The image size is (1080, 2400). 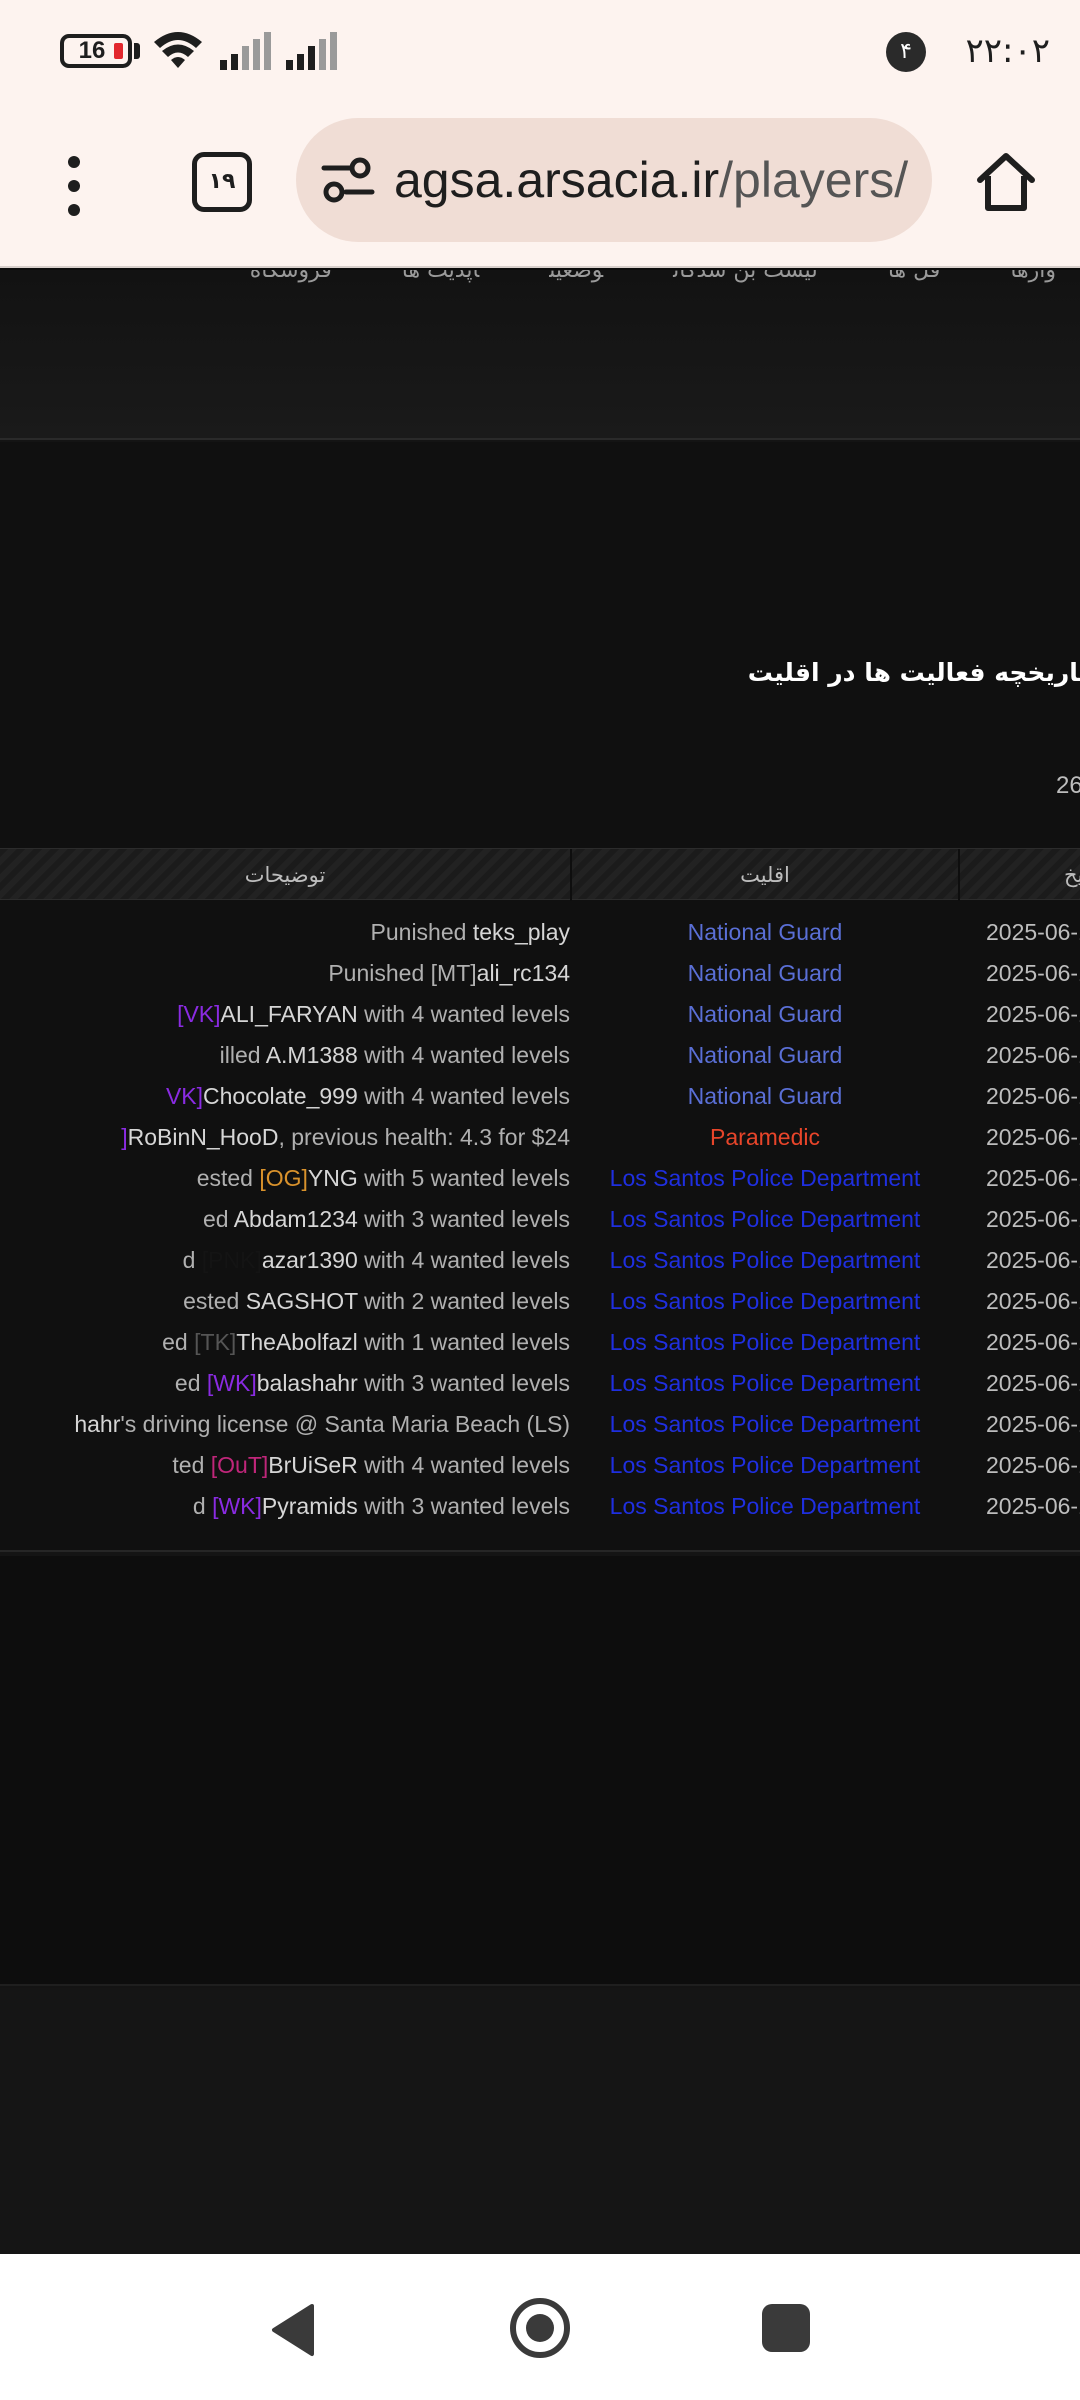 What do you see at coordinates (296, 1219) in the screenshot?
I see `player-name: Abdam1234` at bounding box center [296, 1219].